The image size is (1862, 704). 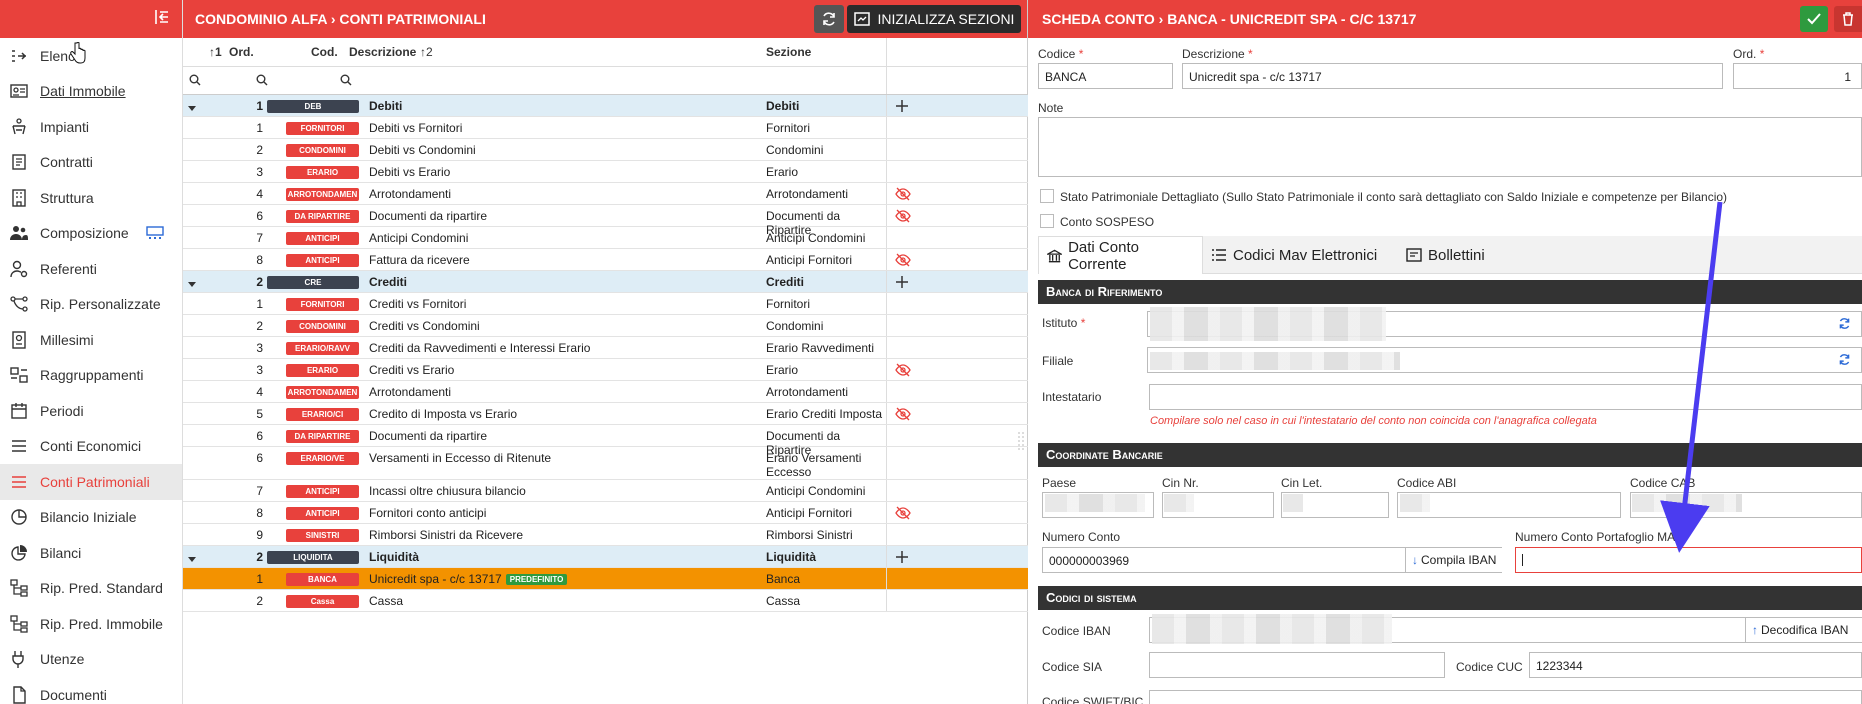 What do you see at coordinates (426, 52) in the screenshot?
I see `descr-sort-indicator: ↑2` at bounding box center [426, 52].